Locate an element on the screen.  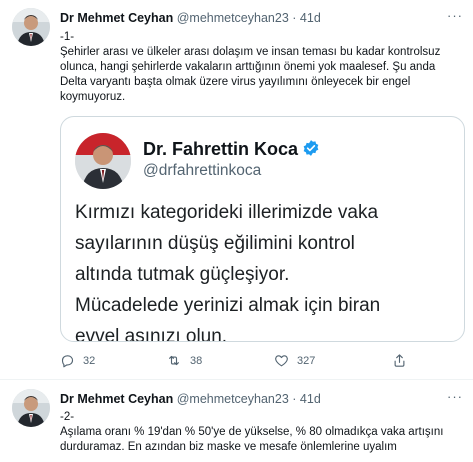
reply-button: 32 is located at coordinates (77, 360).